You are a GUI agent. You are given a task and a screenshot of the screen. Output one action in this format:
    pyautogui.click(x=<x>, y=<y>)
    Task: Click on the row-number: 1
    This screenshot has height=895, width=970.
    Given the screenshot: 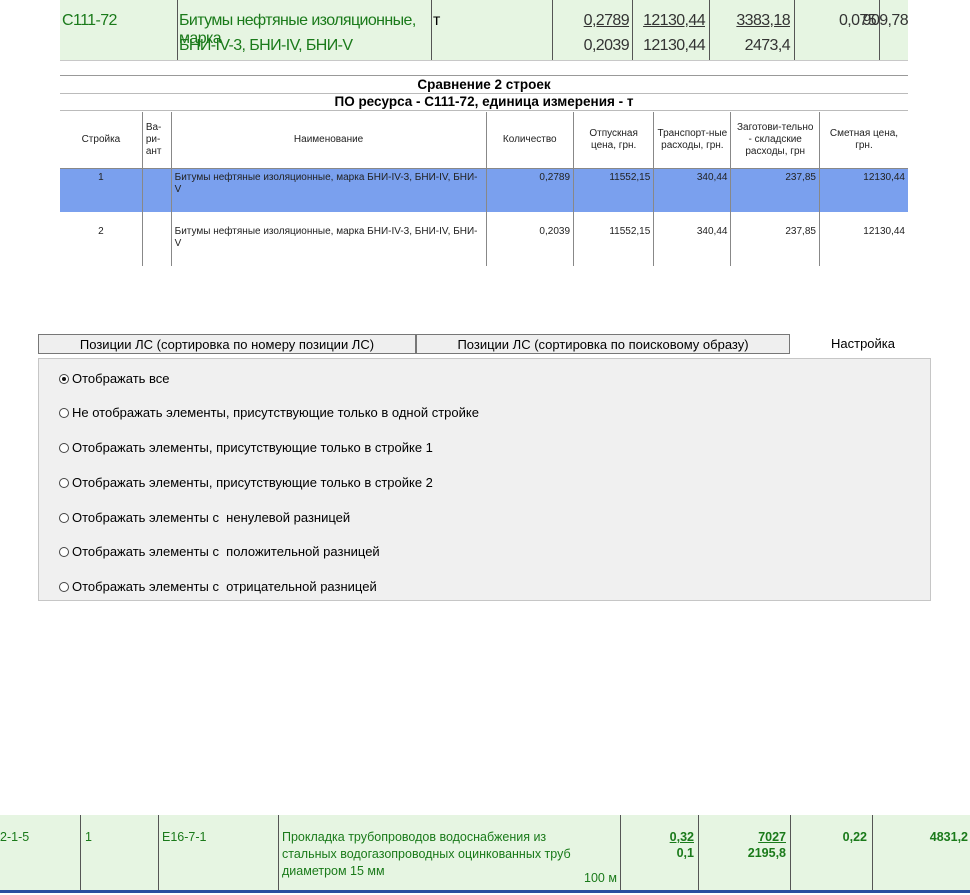 What is the action you would take?
    pyautogui.click(x=88, y=837)
    